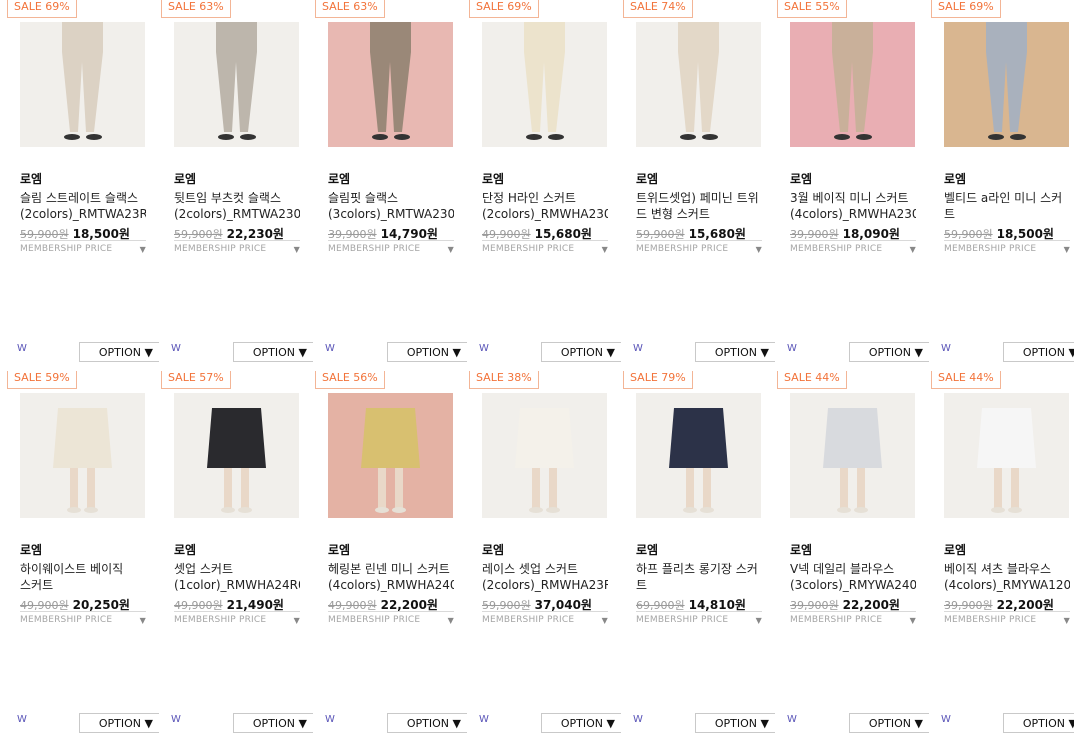  Describe the element at coordinates (853, 206) in the screenshot. I see `product-name: 3월 베이직 미니 스커트 (4colors)_RMWHA2301` at that location.